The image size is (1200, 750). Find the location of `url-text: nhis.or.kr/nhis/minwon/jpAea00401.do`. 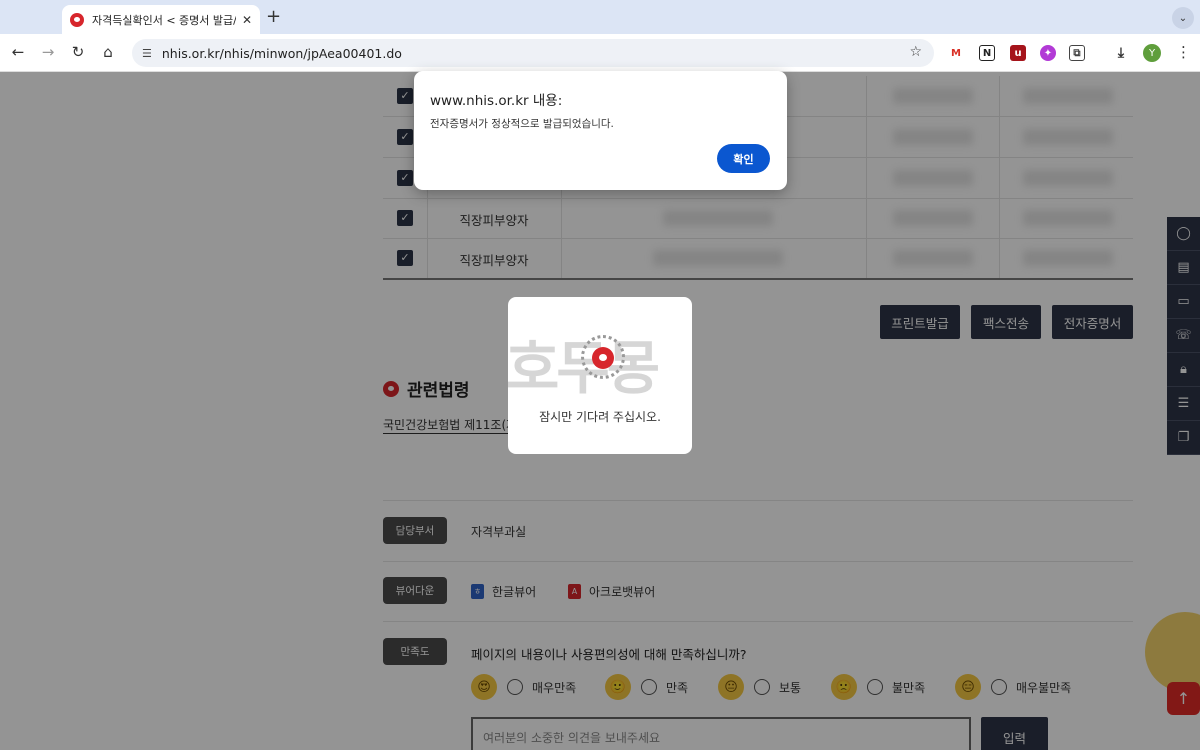

url-text: nhis.or.kr/nhis/minwon/jpAea00401.do is located at coordinates (281, 53).